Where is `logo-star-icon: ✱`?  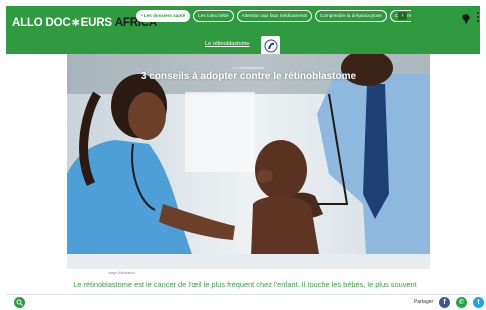
logo-star-icon: ✱ is located at coordinates (75, 23).